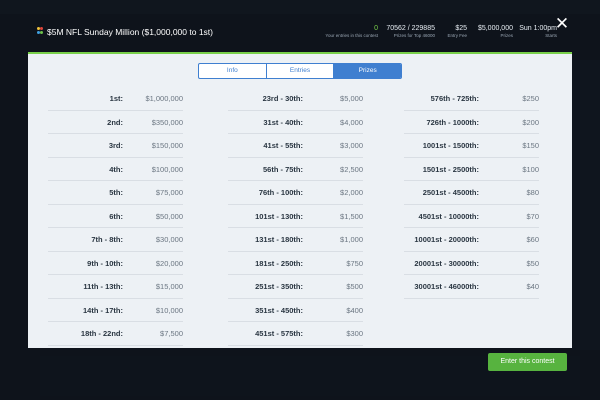  I want to click on prize-amount: $80, so click(532, 192).